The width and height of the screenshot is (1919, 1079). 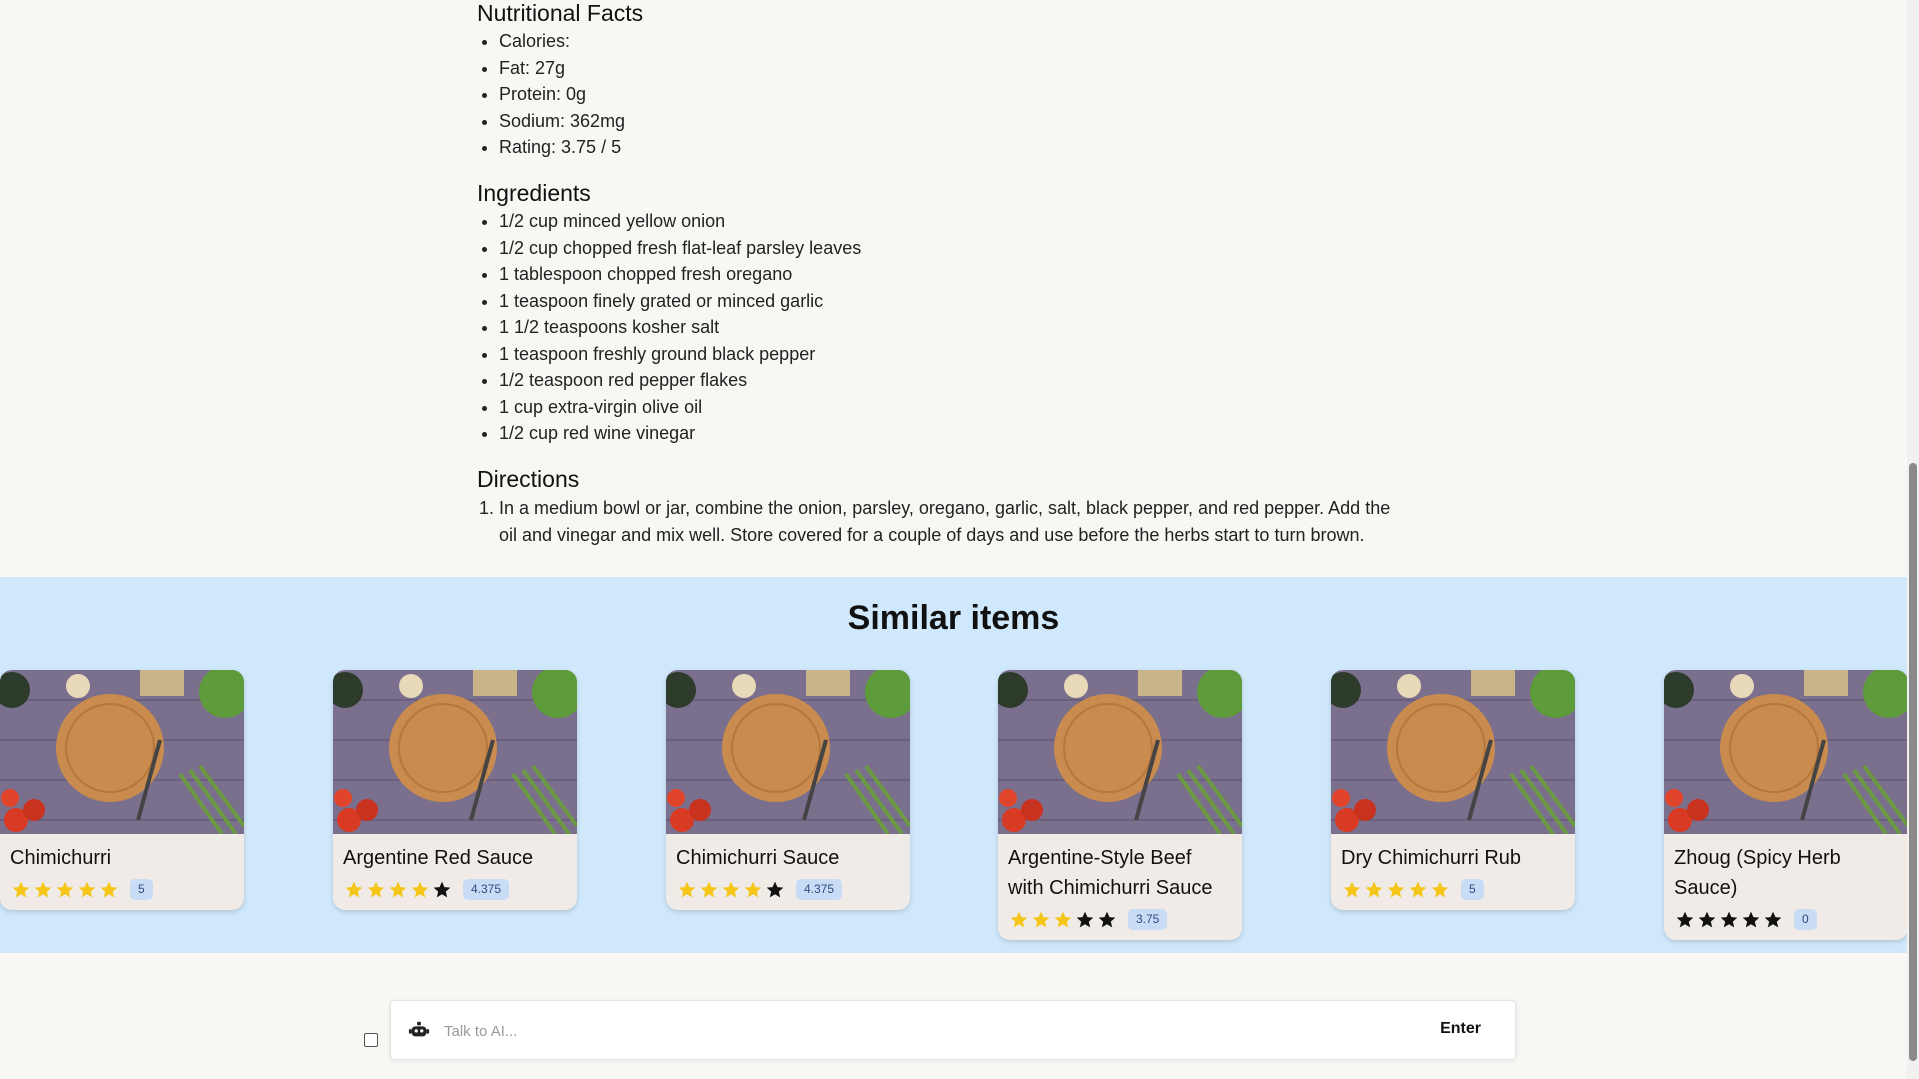 I want to click on similar-item-title: Argentine Red Sauce, so click(x=455, y=853).